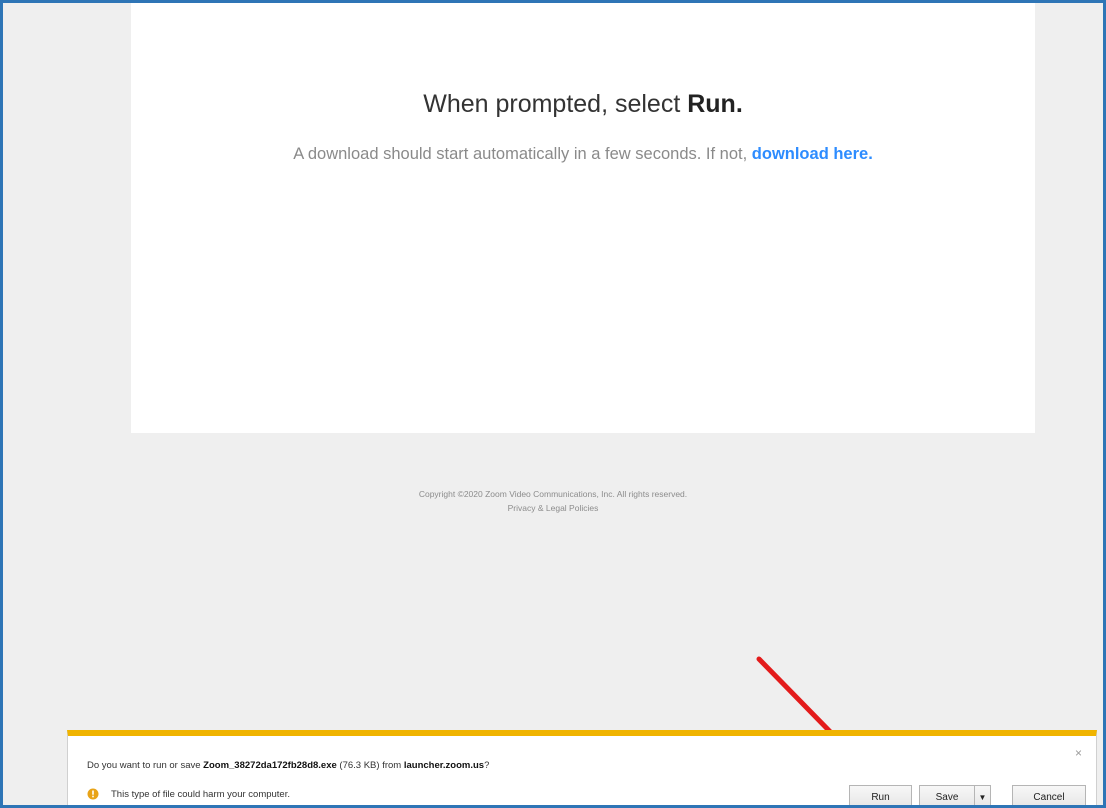  I want to click on page-heading: When prompted, select Run., so click(583, 104).